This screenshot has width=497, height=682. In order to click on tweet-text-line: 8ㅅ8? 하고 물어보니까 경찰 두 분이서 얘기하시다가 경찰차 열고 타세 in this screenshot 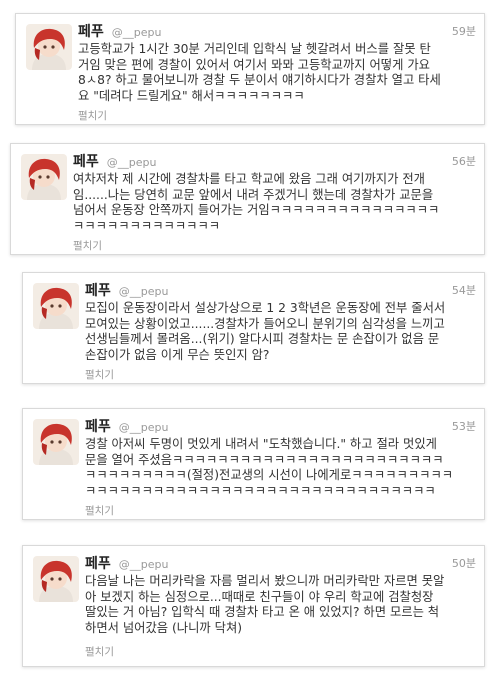, I will do `click(259, 80)`.